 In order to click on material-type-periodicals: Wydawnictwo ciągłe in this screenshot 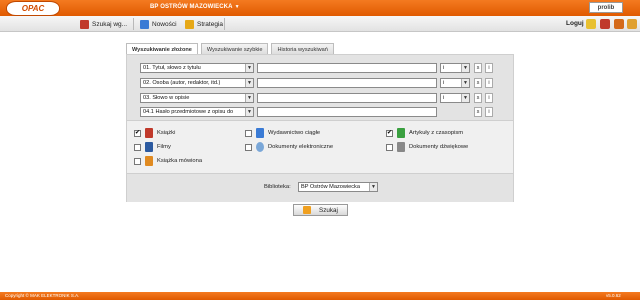, I will do `click(282, 133)`.